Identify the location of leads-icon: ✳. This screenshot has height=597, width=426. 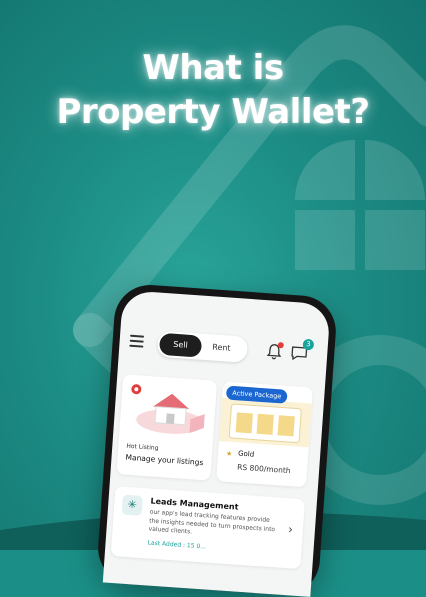
(132, 505).